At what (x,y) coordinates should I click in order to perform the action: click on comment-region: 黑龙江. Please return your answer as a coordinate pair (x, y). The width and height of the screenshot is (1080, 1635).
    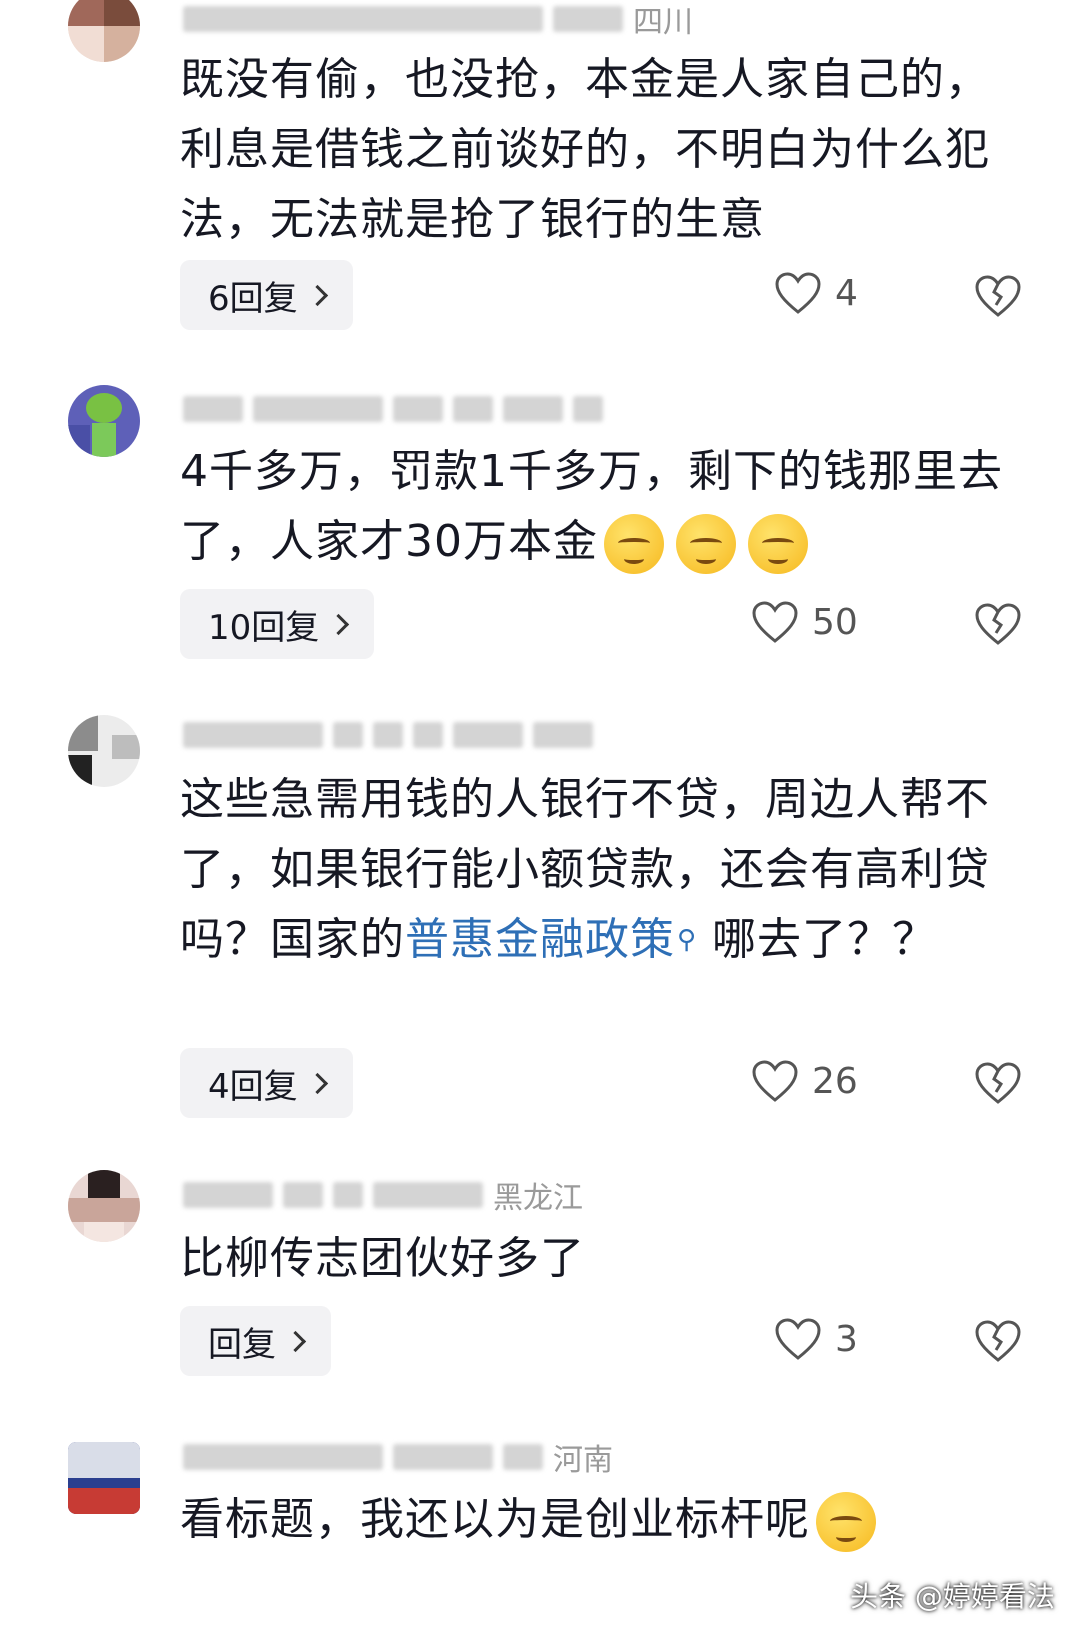
    Looking at the image, I should click on (538, 1198).